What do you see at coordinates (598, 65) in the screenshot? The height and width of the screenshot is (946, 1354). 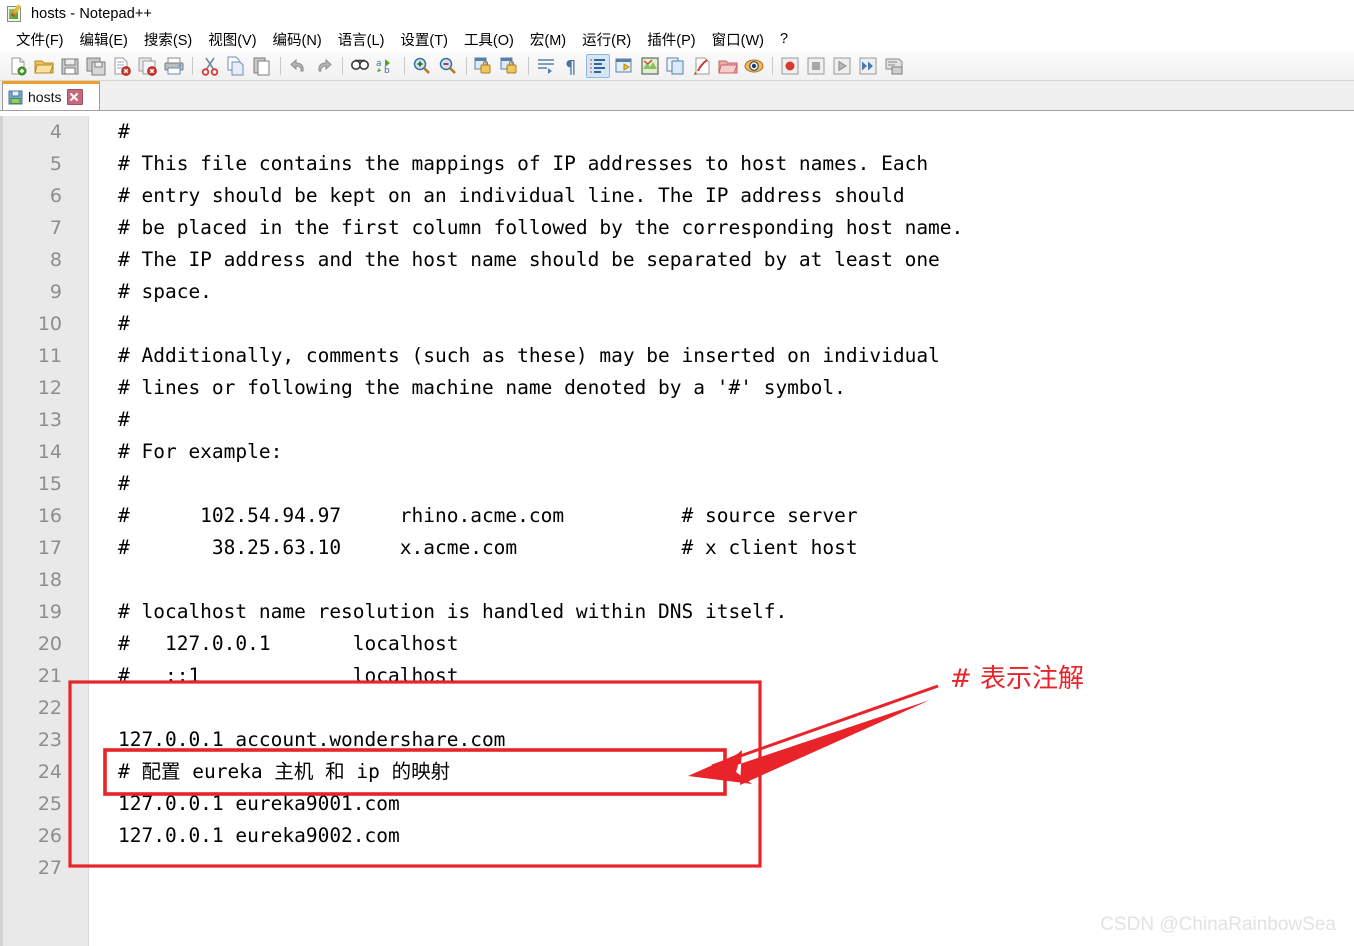 I see `indent-guide-icon` at bounding box center [598, 65].